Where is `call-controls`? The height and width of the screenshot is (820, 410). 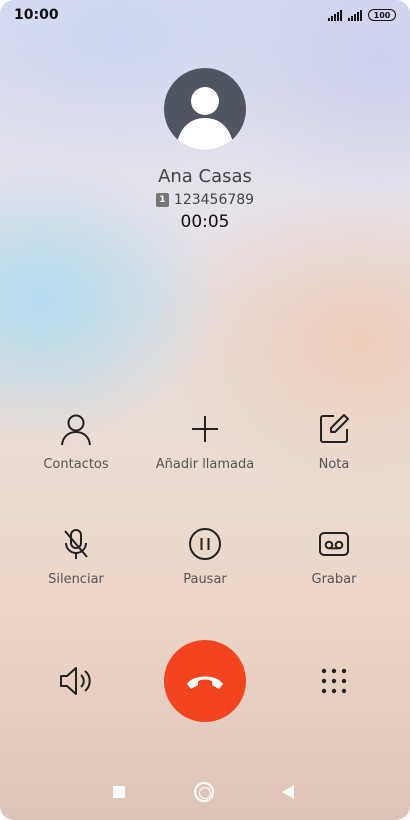 call-controls is located at coordinates (205, 681).